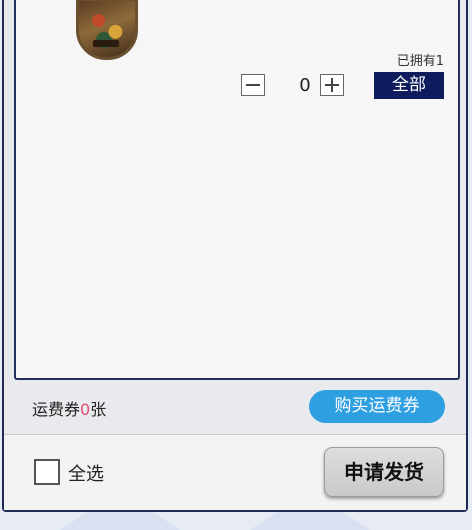  I want to click on item-thumbnail, so click(107, 30).